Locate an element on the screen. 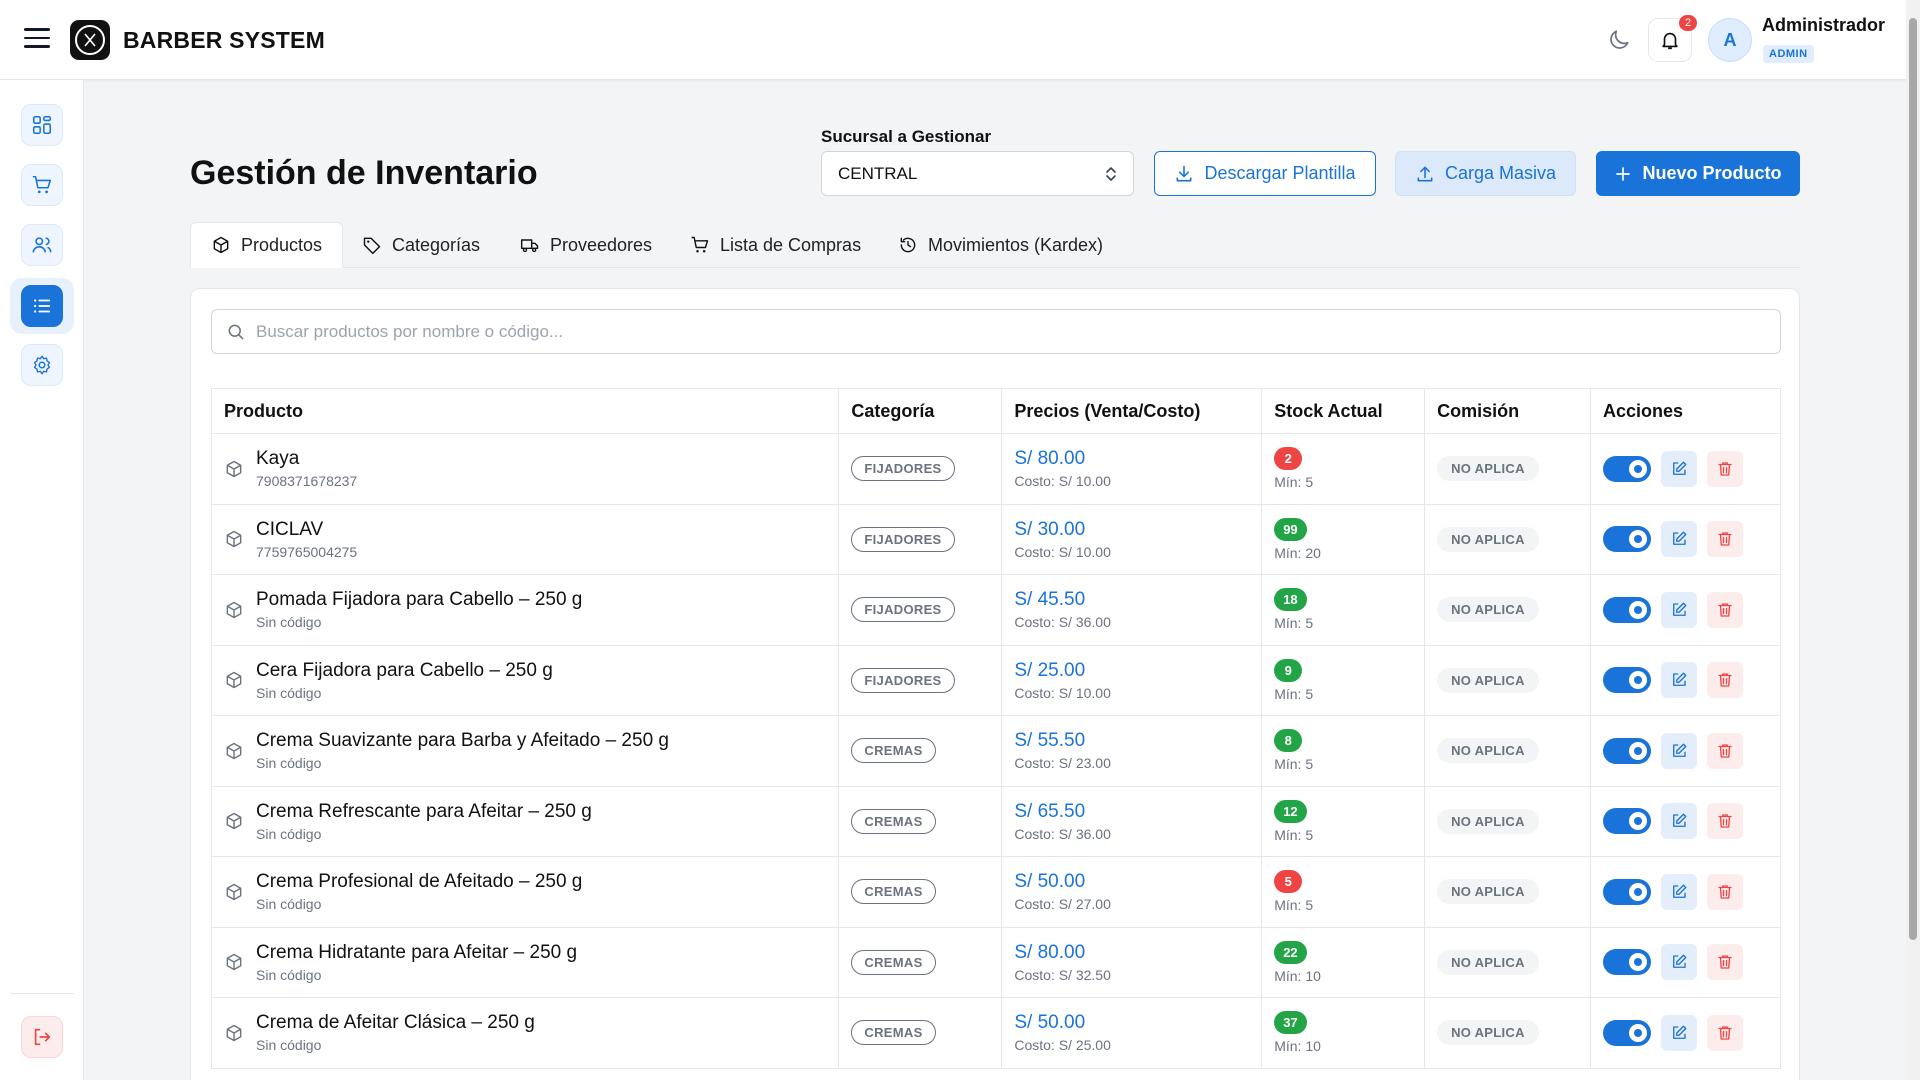 The height and width of the screenshot is (1080, 1920). tab-productos: Productos is located at coordinates (267, 245).